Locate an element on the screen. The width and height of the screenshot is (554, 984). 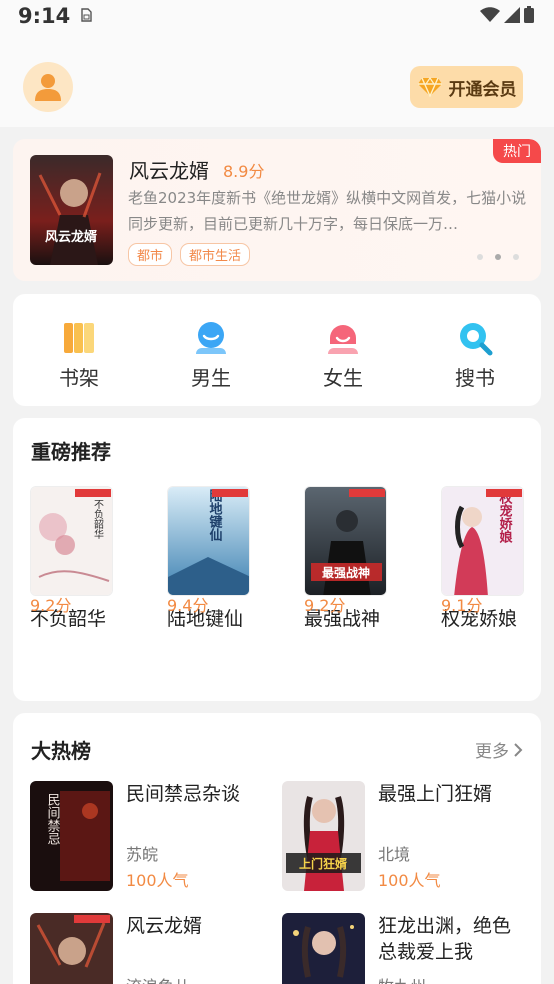
book-cover-text: 最强战神 is located at coordinates (346, 572).